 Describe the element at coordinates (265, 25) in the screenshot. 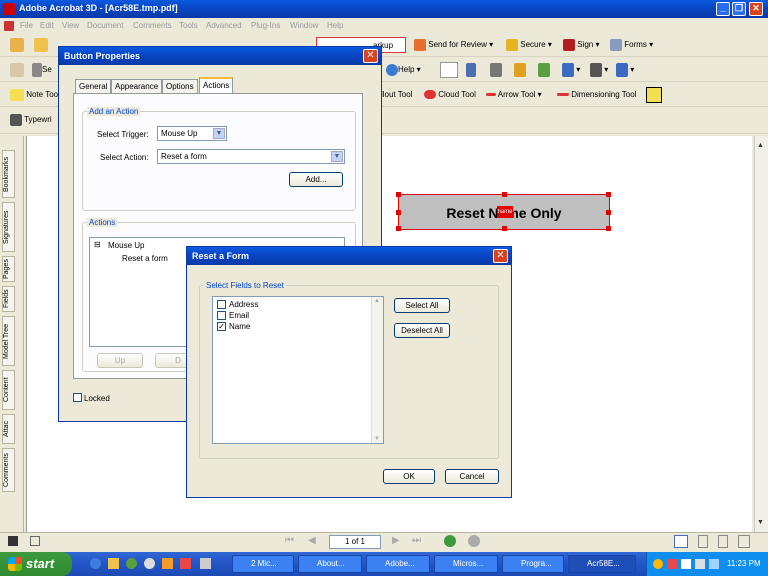

I see `menu-plugins: Plug-Ins` at that location.